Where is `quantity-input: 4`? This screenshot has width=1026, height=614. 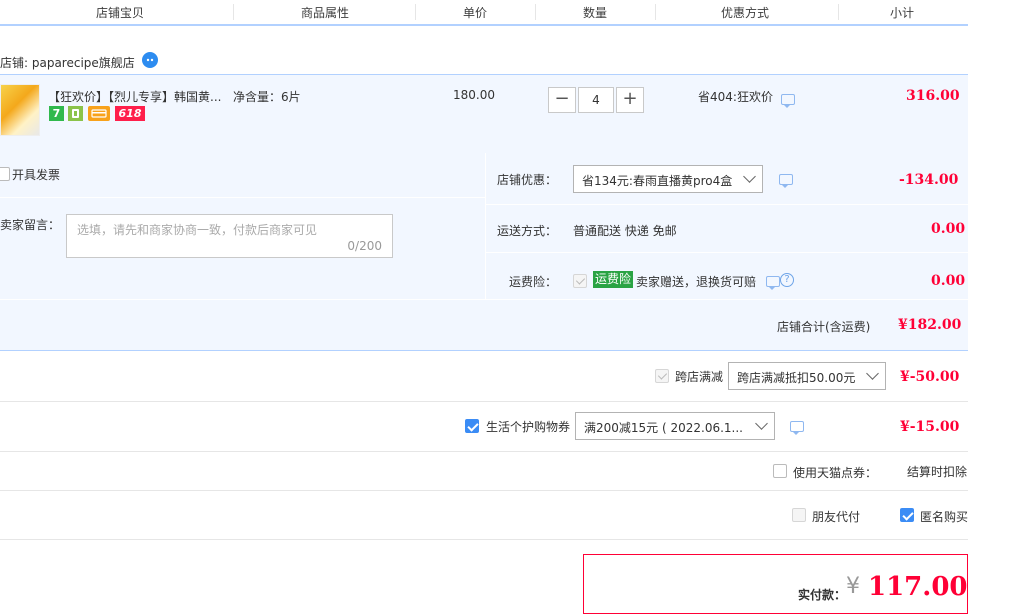 quantity-input: 4 is located at coordinates (596, 100).